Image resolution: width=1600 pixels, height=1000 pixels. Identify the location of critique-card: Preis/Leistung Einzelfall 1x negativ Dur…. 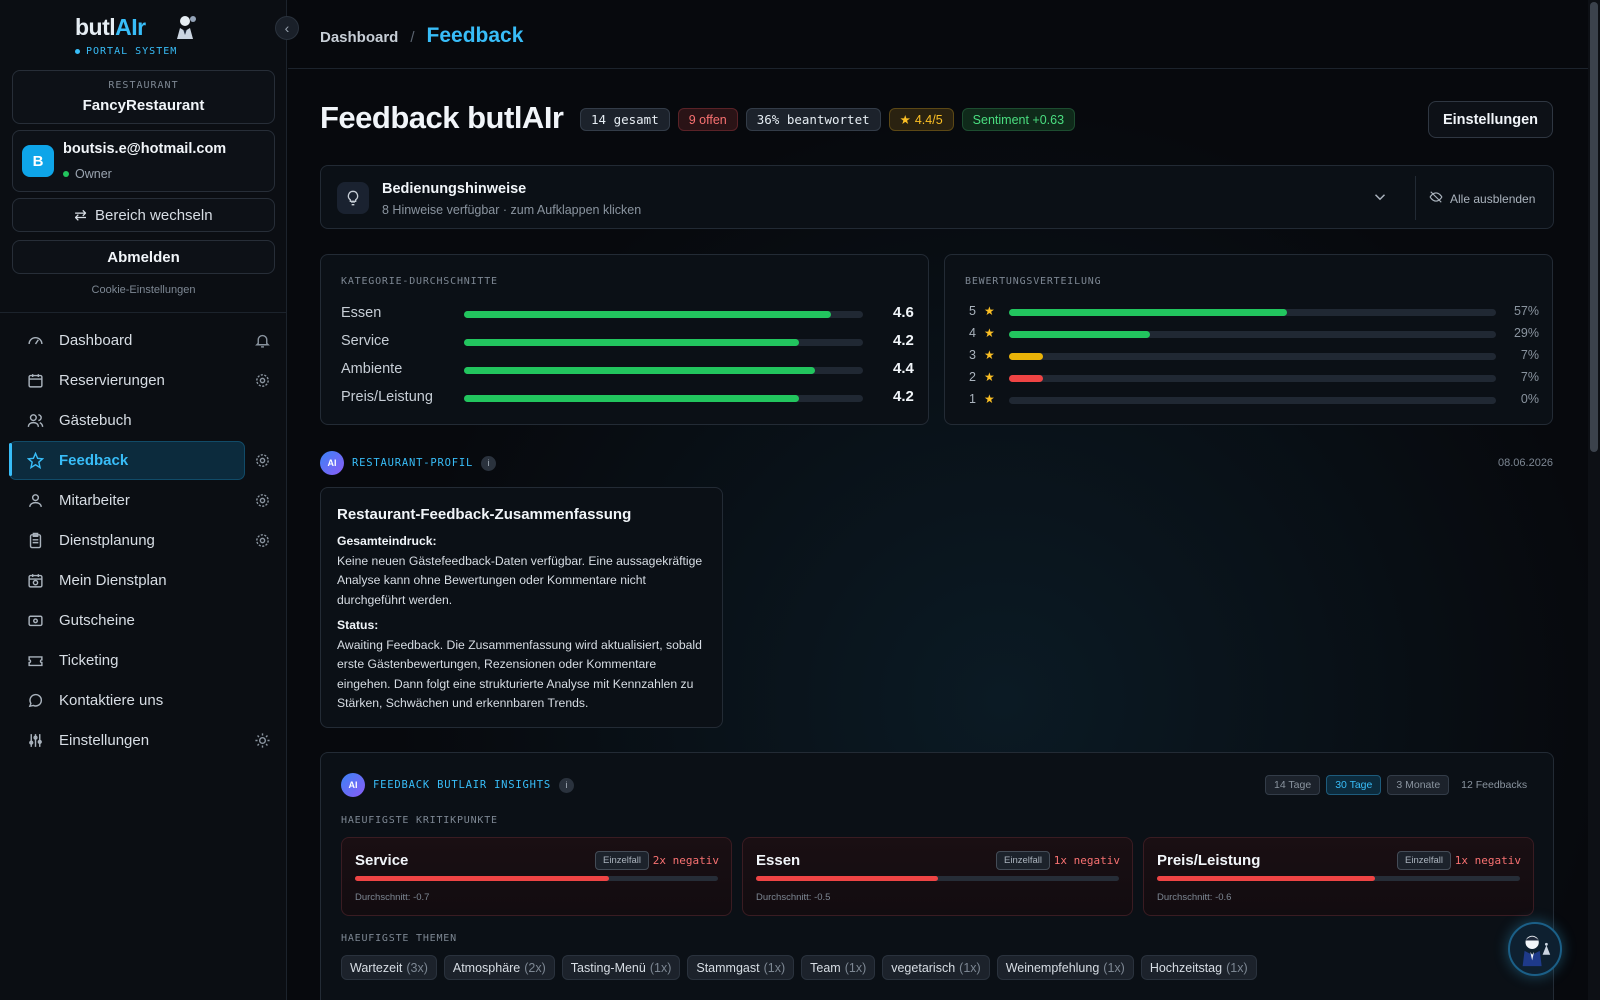
(1338, 876).